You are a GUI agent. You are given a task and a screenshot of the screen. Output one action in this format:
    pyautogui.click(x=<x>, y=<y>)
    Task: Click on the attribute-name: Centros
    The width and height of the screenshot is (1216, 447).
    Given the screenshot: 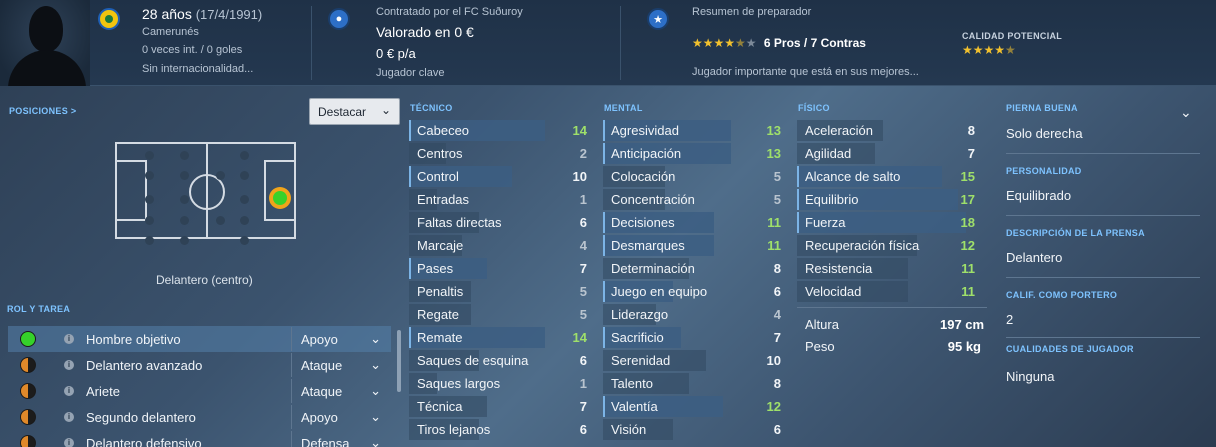 What is the action you would take?
    pyautogui.click(x=440, y=153)
    